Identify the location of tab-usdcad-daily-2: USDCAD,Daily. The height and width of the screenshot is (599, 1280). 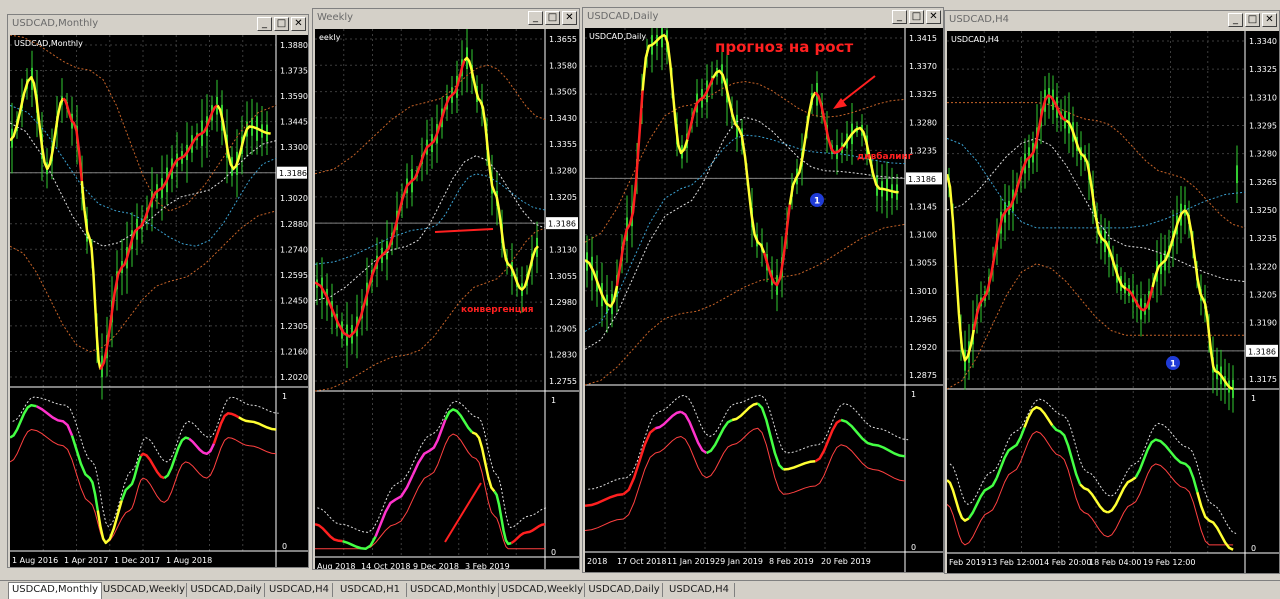
(624, 590).